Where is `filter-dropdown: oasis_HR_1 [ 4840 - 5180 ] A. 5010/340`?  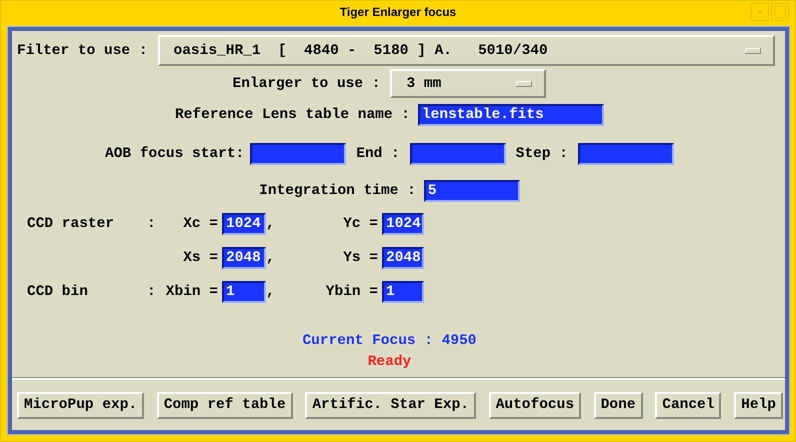
filter-dropdown: oasis_HR_1 [ 4840 - 5180 ] A. 5010/340 is located at coordinates (466, 50).